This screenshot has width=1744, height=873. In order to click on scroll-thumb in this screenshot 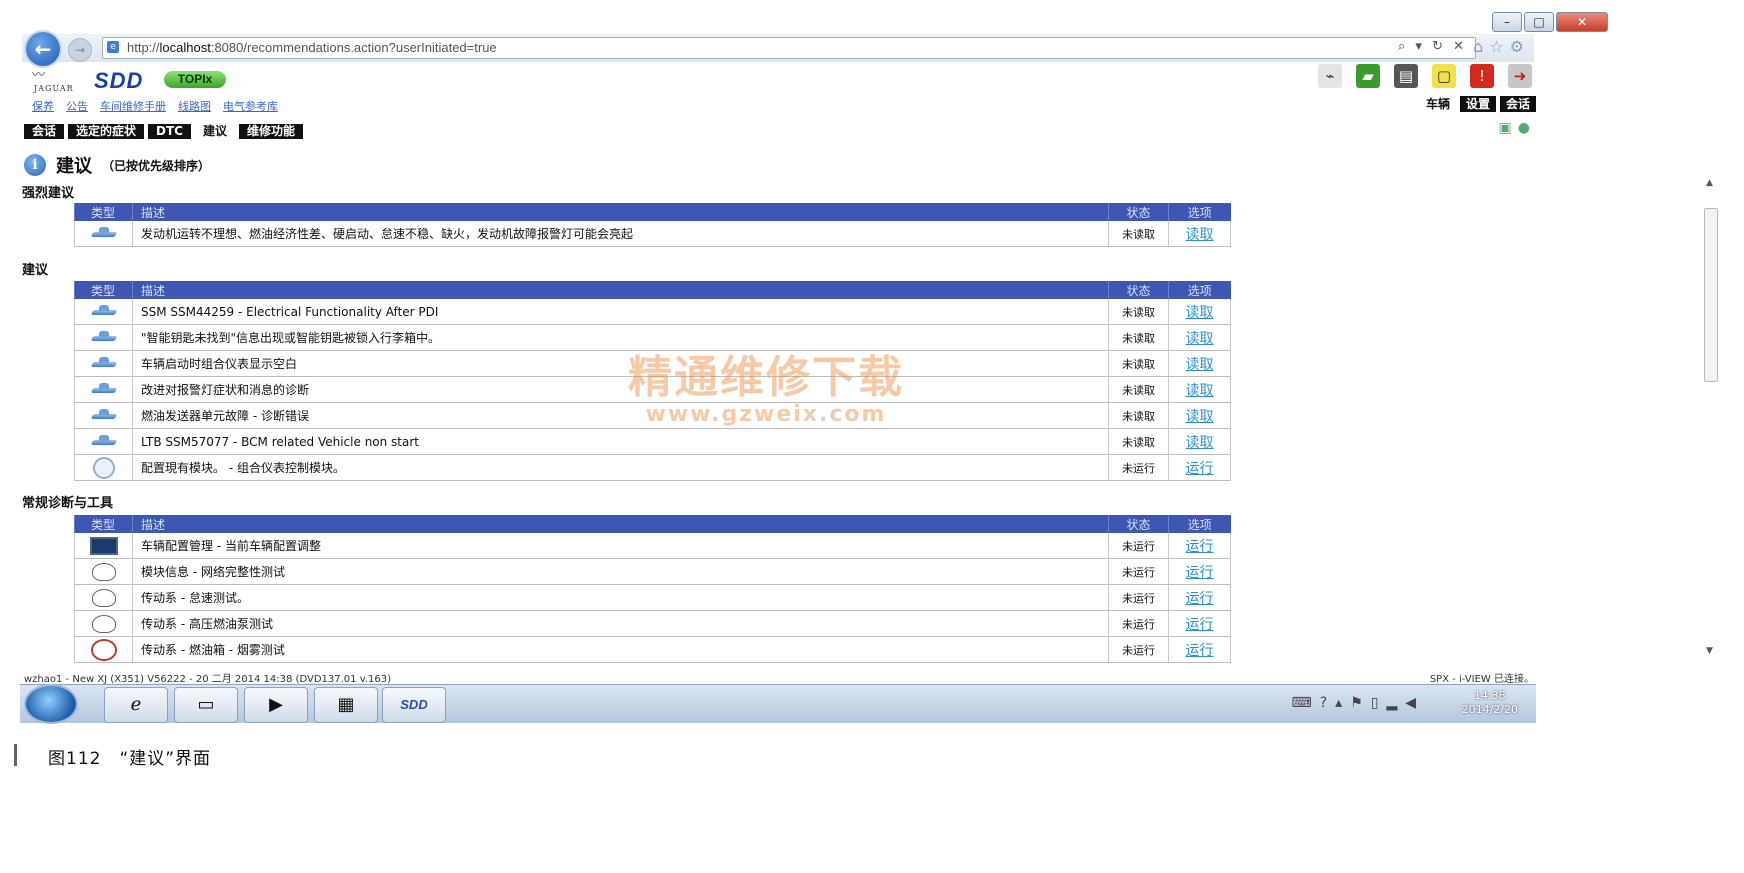, I will do `click(1711, 295)`.